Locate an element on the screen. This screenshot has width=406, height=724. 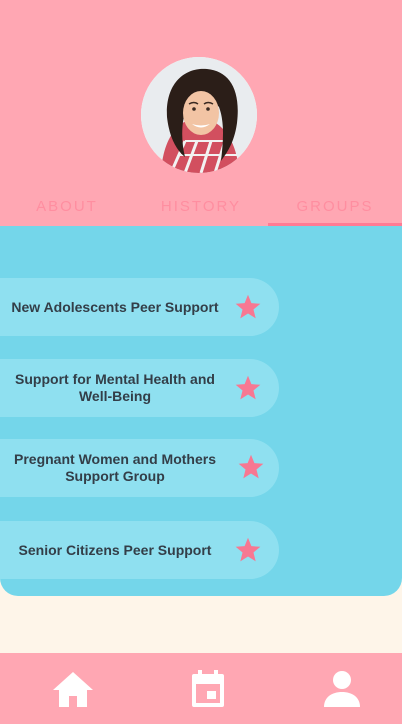
calendar-icon is located at coordinates (208, 688).